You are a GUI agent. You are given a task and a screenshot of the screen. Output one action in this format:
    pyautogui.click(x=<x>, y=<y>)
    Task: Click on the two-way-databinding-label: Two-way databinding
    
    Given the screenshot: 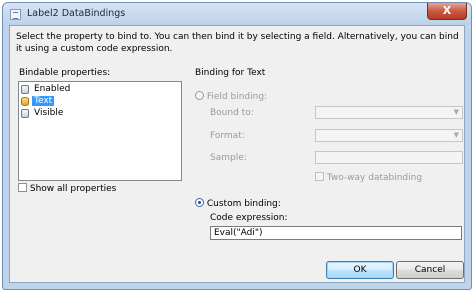 What is the action you would take?
    pyautogui.click(x=374, y=178)
    